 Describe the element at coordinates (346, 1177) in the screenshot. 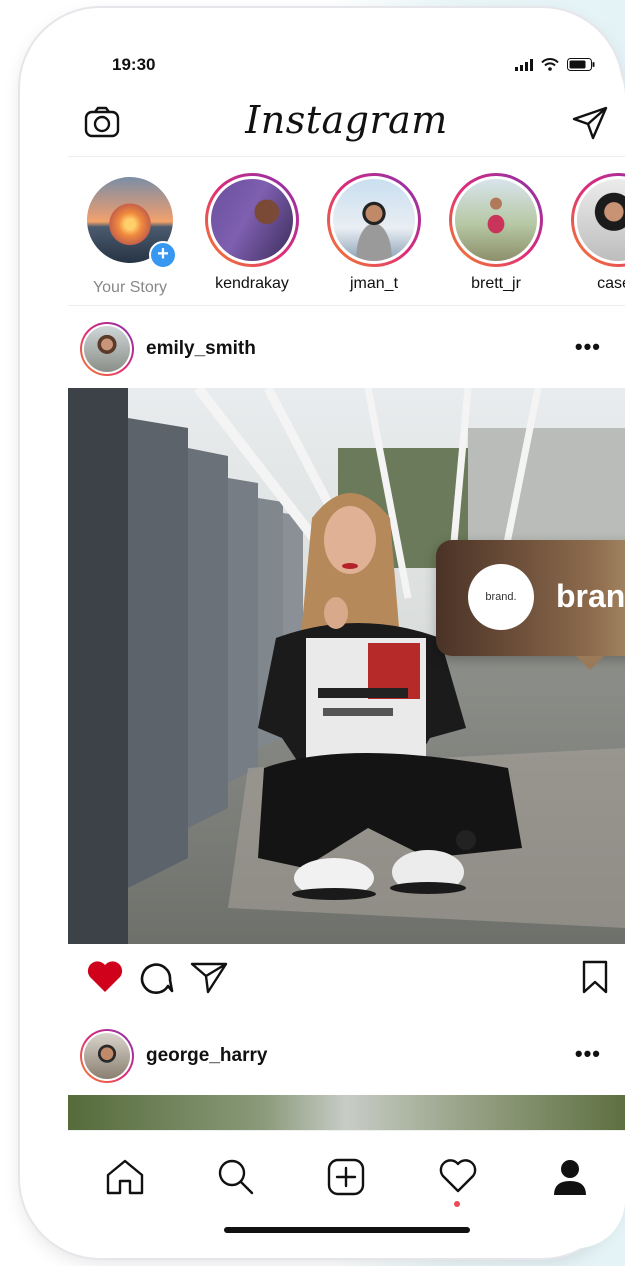

I see `add-post-icon` at that location.